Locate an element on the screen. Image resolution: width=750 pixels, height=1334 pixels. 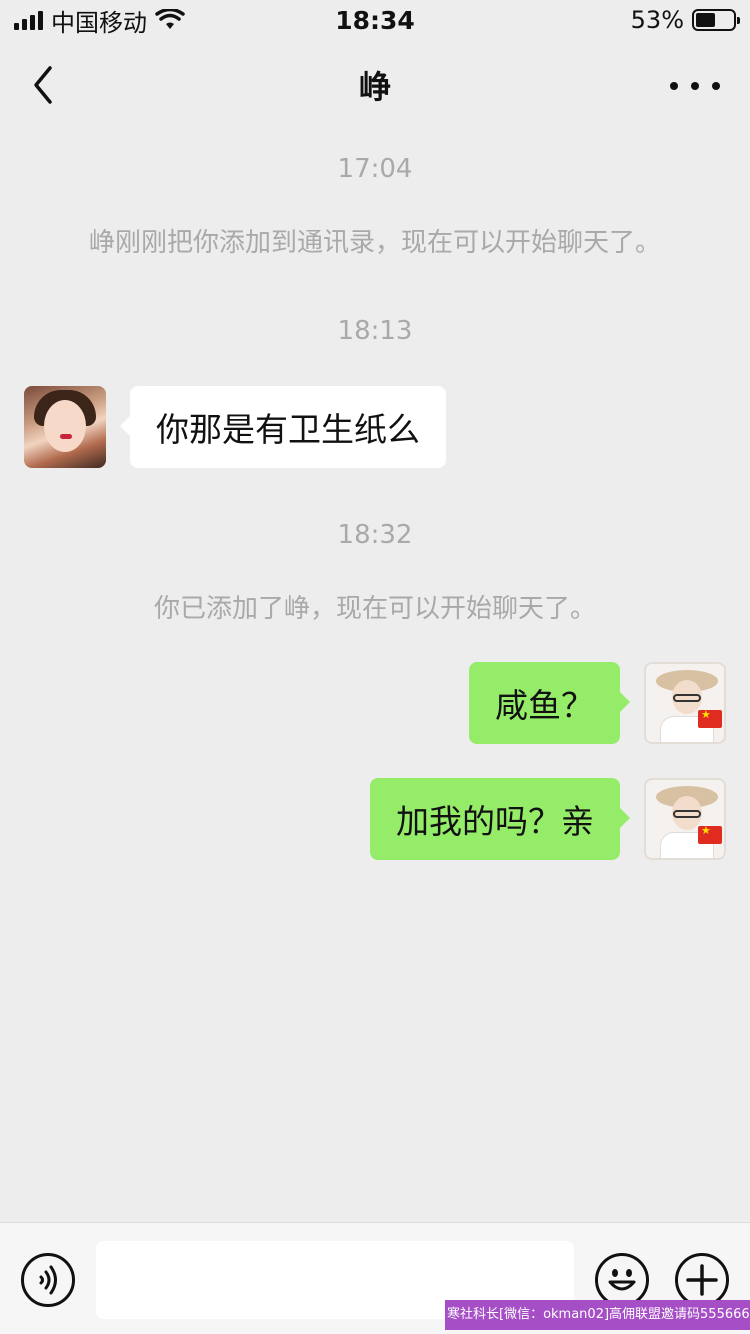
battery-percent: 53% is located at coordinates (657, 20).